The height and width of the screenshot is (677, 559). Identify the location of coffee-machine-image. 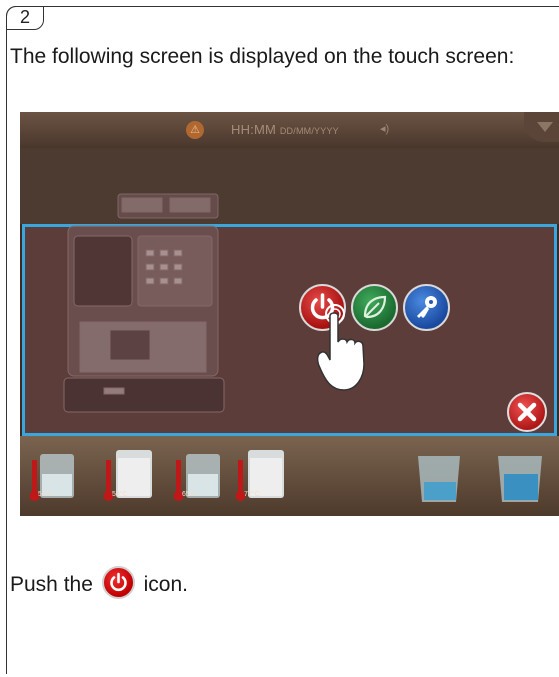
(144, 303).